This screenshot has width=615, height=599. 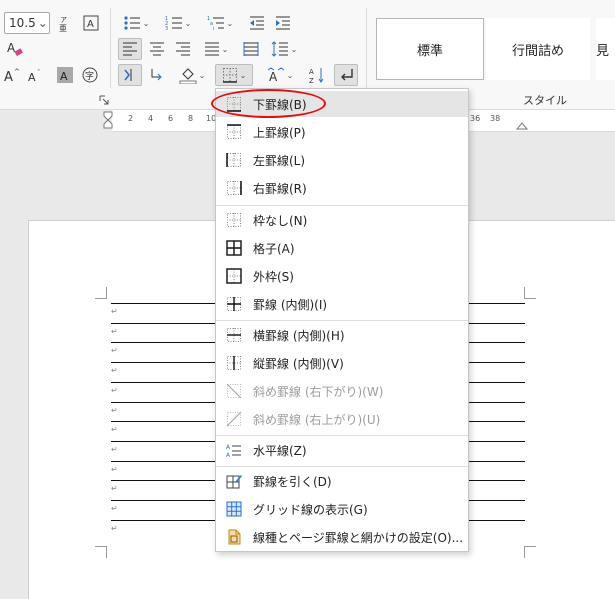 What do you see at coordinates (233, 451) in the screenshot?
I see `horizontal-line-icon: AA` at bounding box center [233, 451].